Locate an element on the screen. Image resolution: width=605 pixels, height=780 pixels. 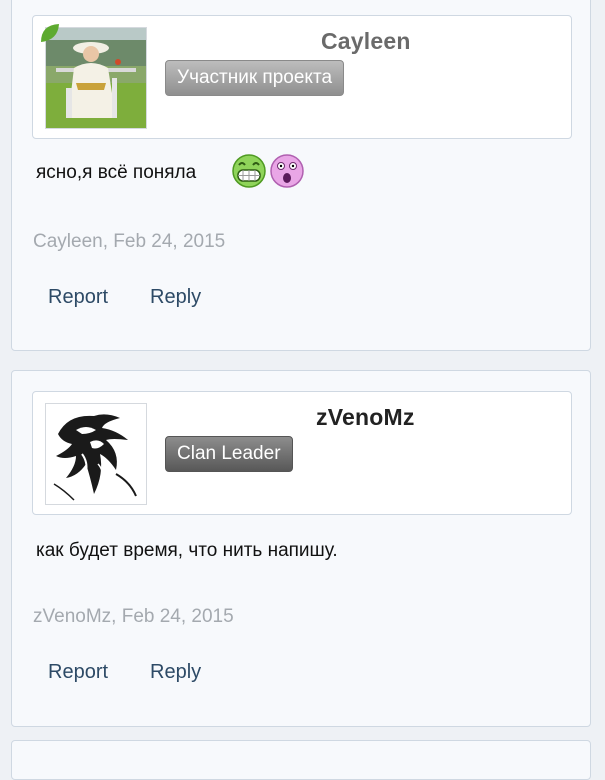
post-meta: Cayleen, Feb 24, 2015 is located at coordinates (129, 242).